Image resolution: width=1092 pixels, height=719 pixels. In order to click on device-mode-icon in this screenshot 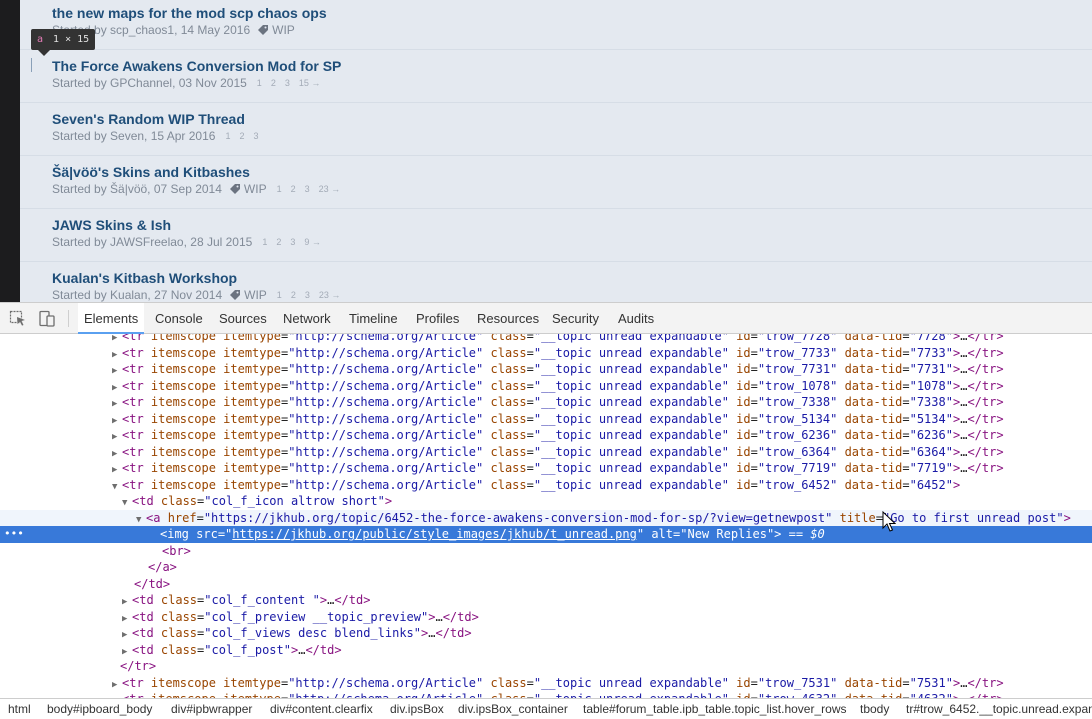, I will do `click(47, 318)`.